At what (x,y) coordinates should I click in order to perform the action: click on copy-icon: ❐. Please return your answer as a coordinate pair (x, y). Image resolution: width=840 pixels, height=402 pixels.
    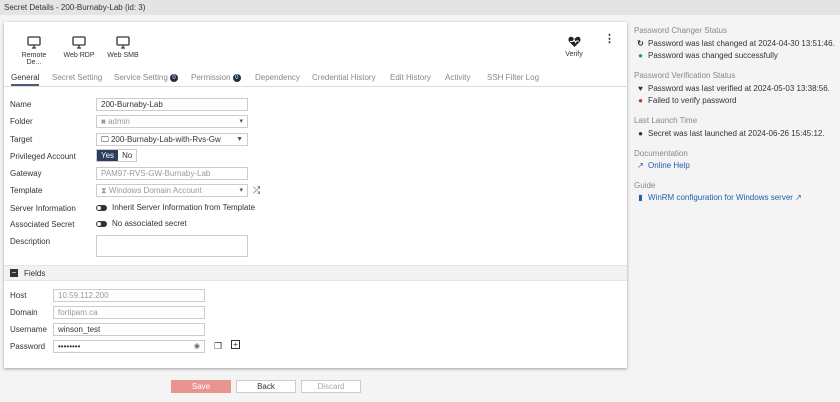
    Looking at the image, I should click on (218, 346).